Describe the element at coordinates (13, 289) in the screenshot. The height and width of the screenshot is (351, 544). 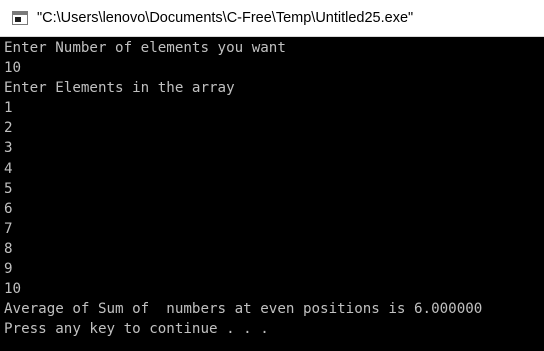
I see `console-line-element: 10` at that location.